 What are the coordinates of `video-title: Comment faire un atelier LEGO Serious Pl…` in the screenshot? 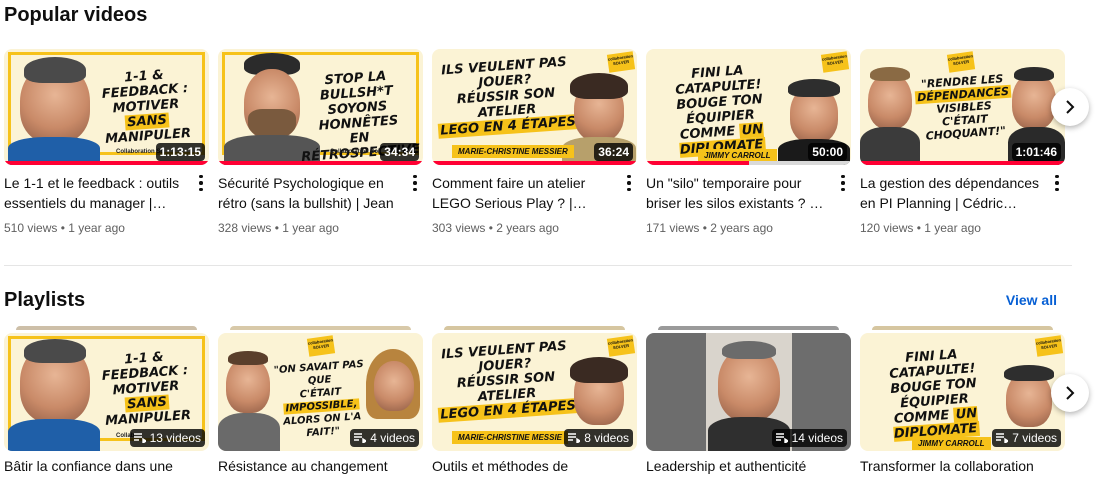 It's located at (522, 193).